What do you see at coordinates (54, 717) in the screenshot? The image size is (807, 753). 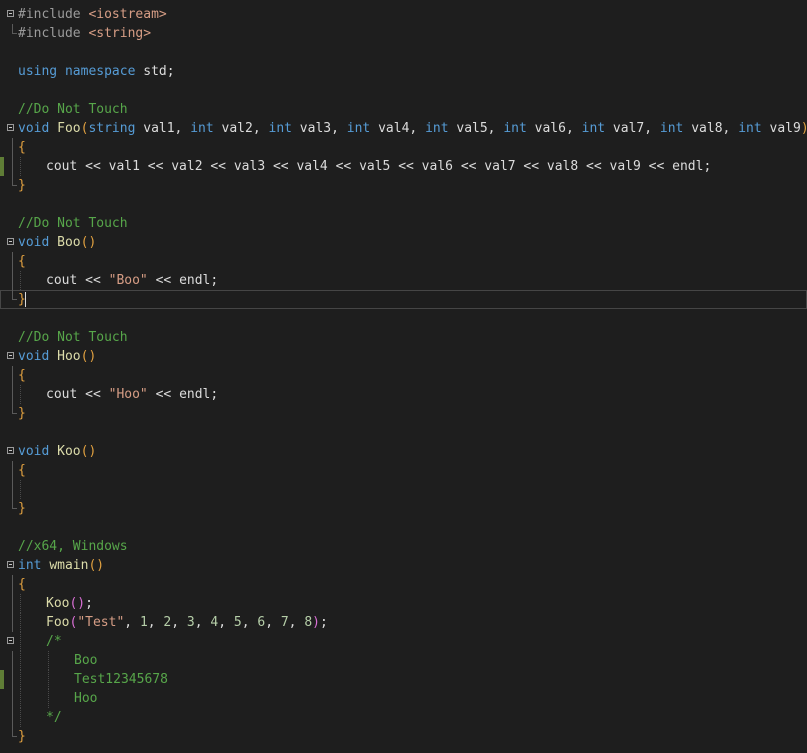 I see `token-comment: */` at bounding box center [54, 717].